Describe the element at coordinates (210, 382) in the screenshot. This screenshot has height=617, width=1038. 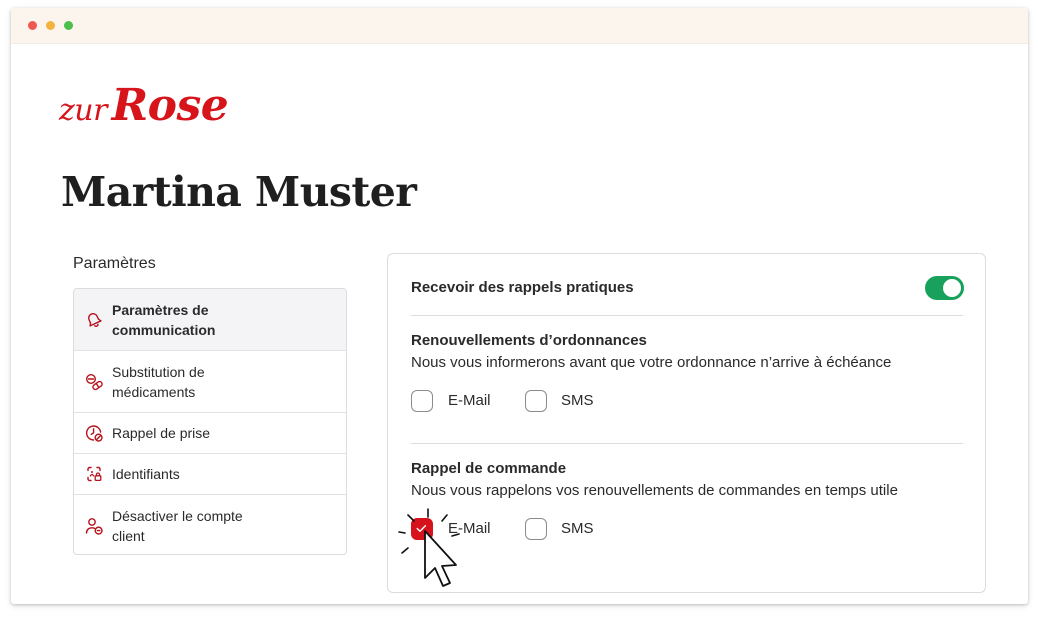
I see `sidebar-item-medication-substitution: Substitution de médicaments` at that location.